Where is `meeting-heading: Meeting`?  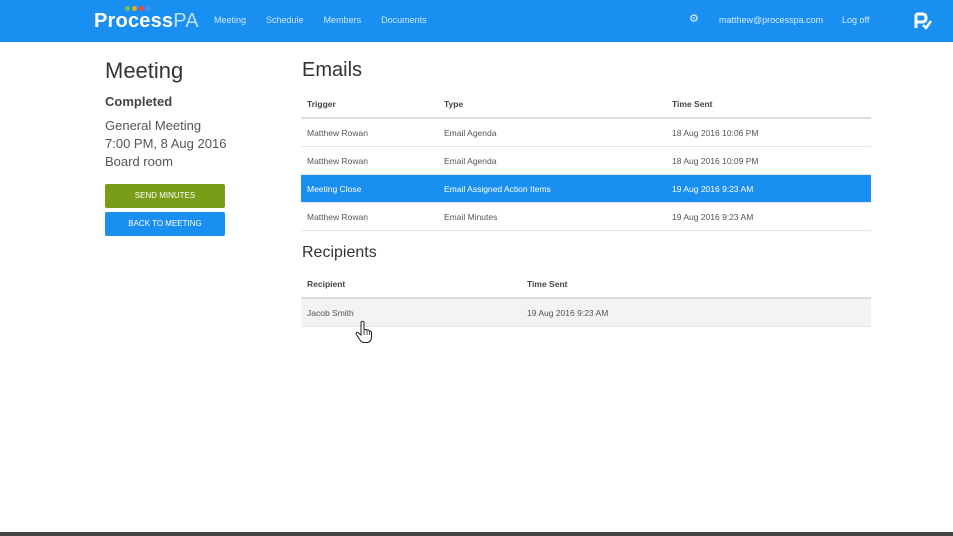 meeting-heading: Meeting is located at coordinates (144, 70).